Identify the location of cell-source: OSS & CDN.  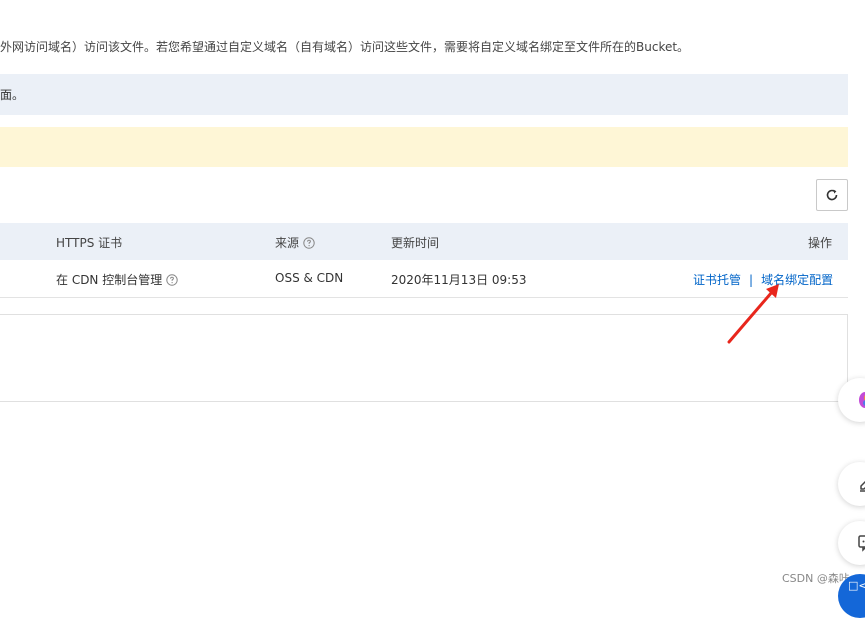
(309, 278).